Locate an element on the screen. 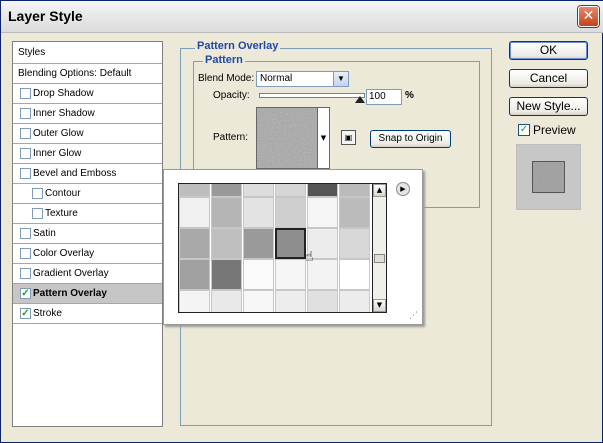 The width and height of the screenshot is (603, 443). style-item: Drop Shadow is located at coordinates (87, 94).